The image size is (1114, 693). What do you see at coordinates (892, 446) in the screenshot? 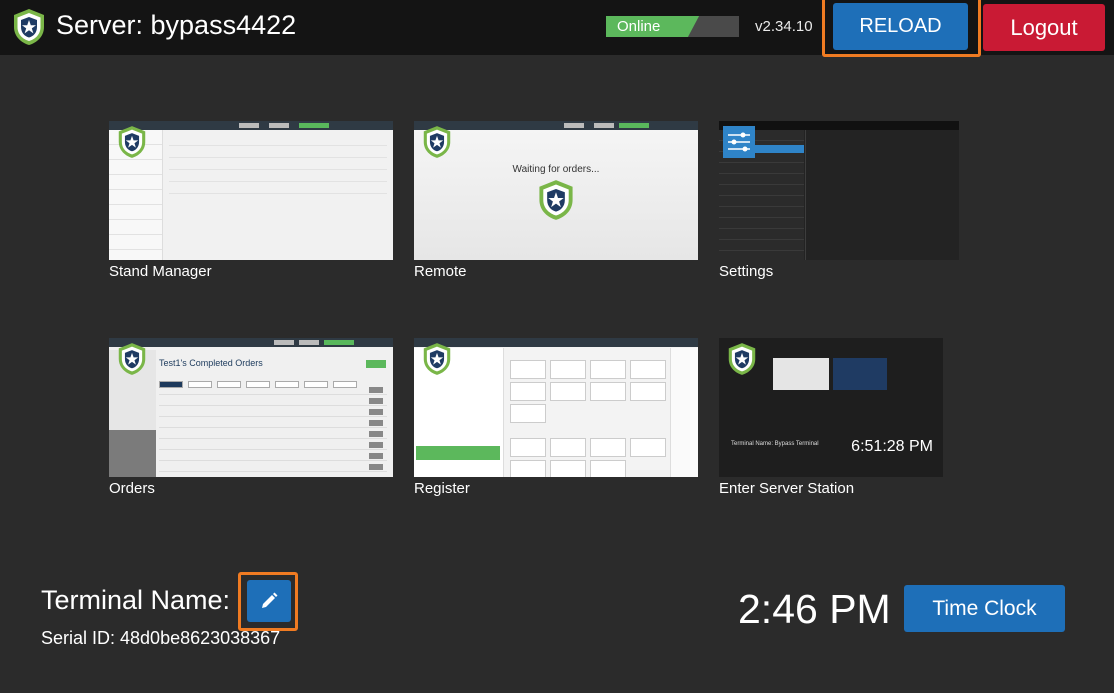
I see `server-station-time: 6:51:28 PM` at bounding box center [892, 446].